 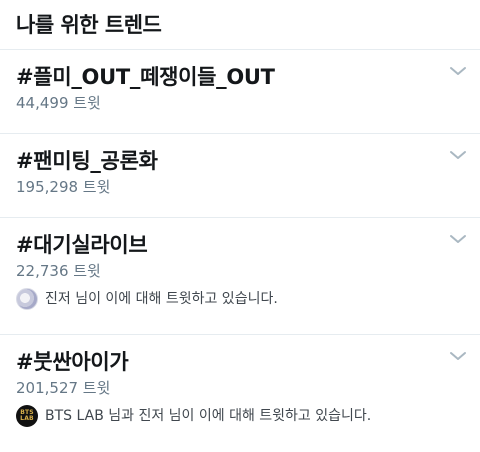 What do you see at coordinates (208, 416) in the screenshot?
I see `trend-context-text: BTS LAB 님과 진저 님이 이에 대해 트윗하고 있습니다.` at bounding box center [208, 416].